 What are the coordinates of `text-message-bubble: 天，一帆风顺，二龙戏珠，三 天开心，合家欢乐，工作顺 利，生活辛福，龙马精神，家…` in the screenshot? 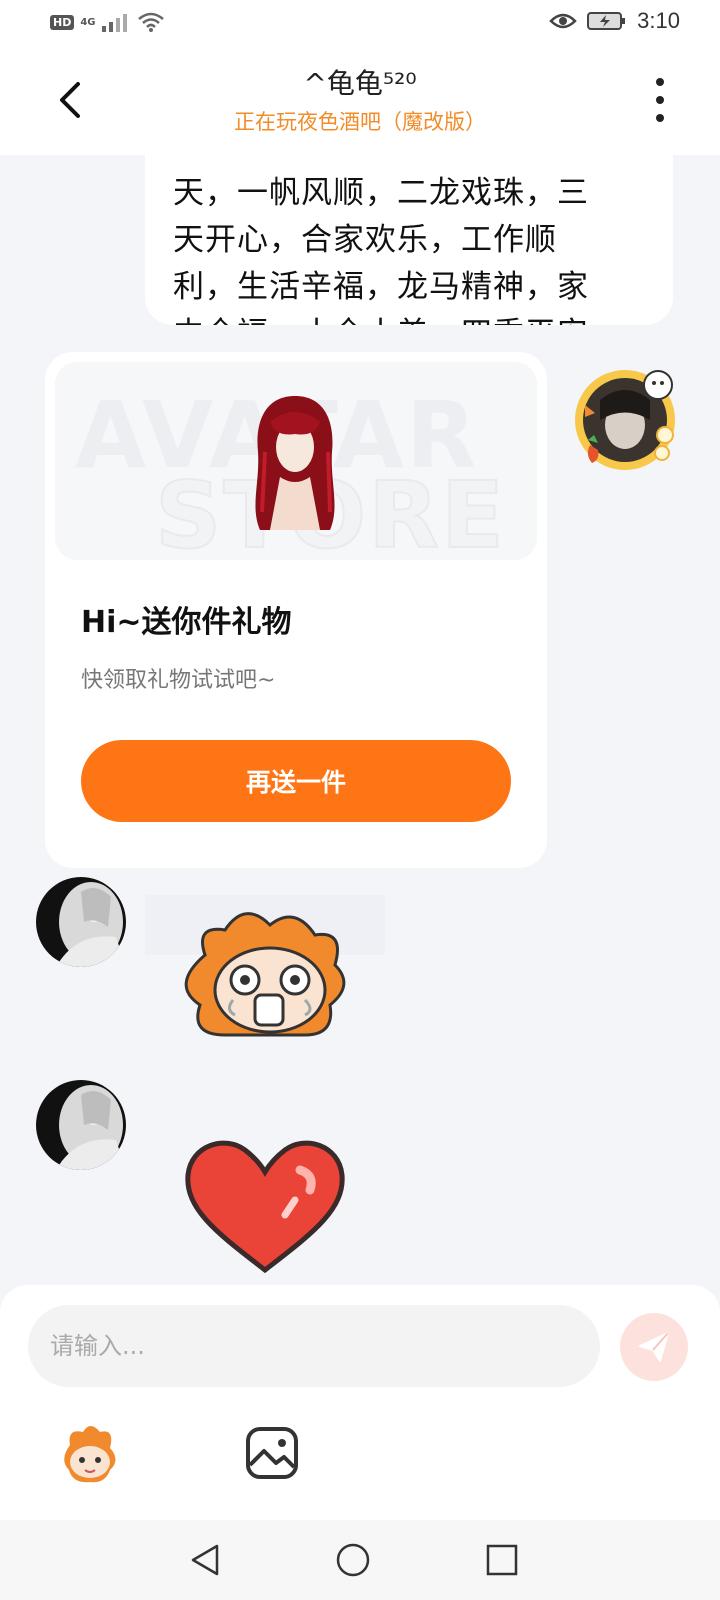 It's located at (409, 227).